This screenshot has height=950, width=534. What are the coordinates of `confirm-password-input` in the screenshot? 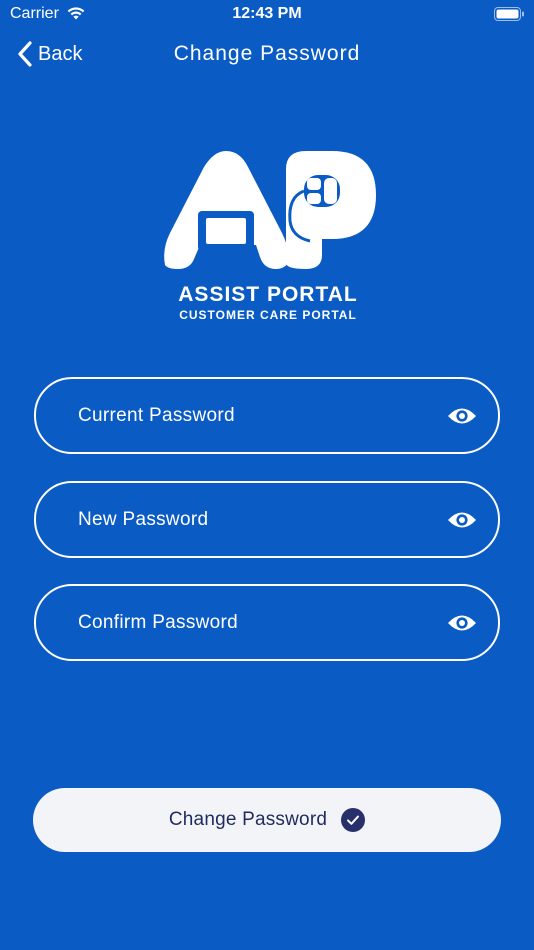 It's located at (262, 622).